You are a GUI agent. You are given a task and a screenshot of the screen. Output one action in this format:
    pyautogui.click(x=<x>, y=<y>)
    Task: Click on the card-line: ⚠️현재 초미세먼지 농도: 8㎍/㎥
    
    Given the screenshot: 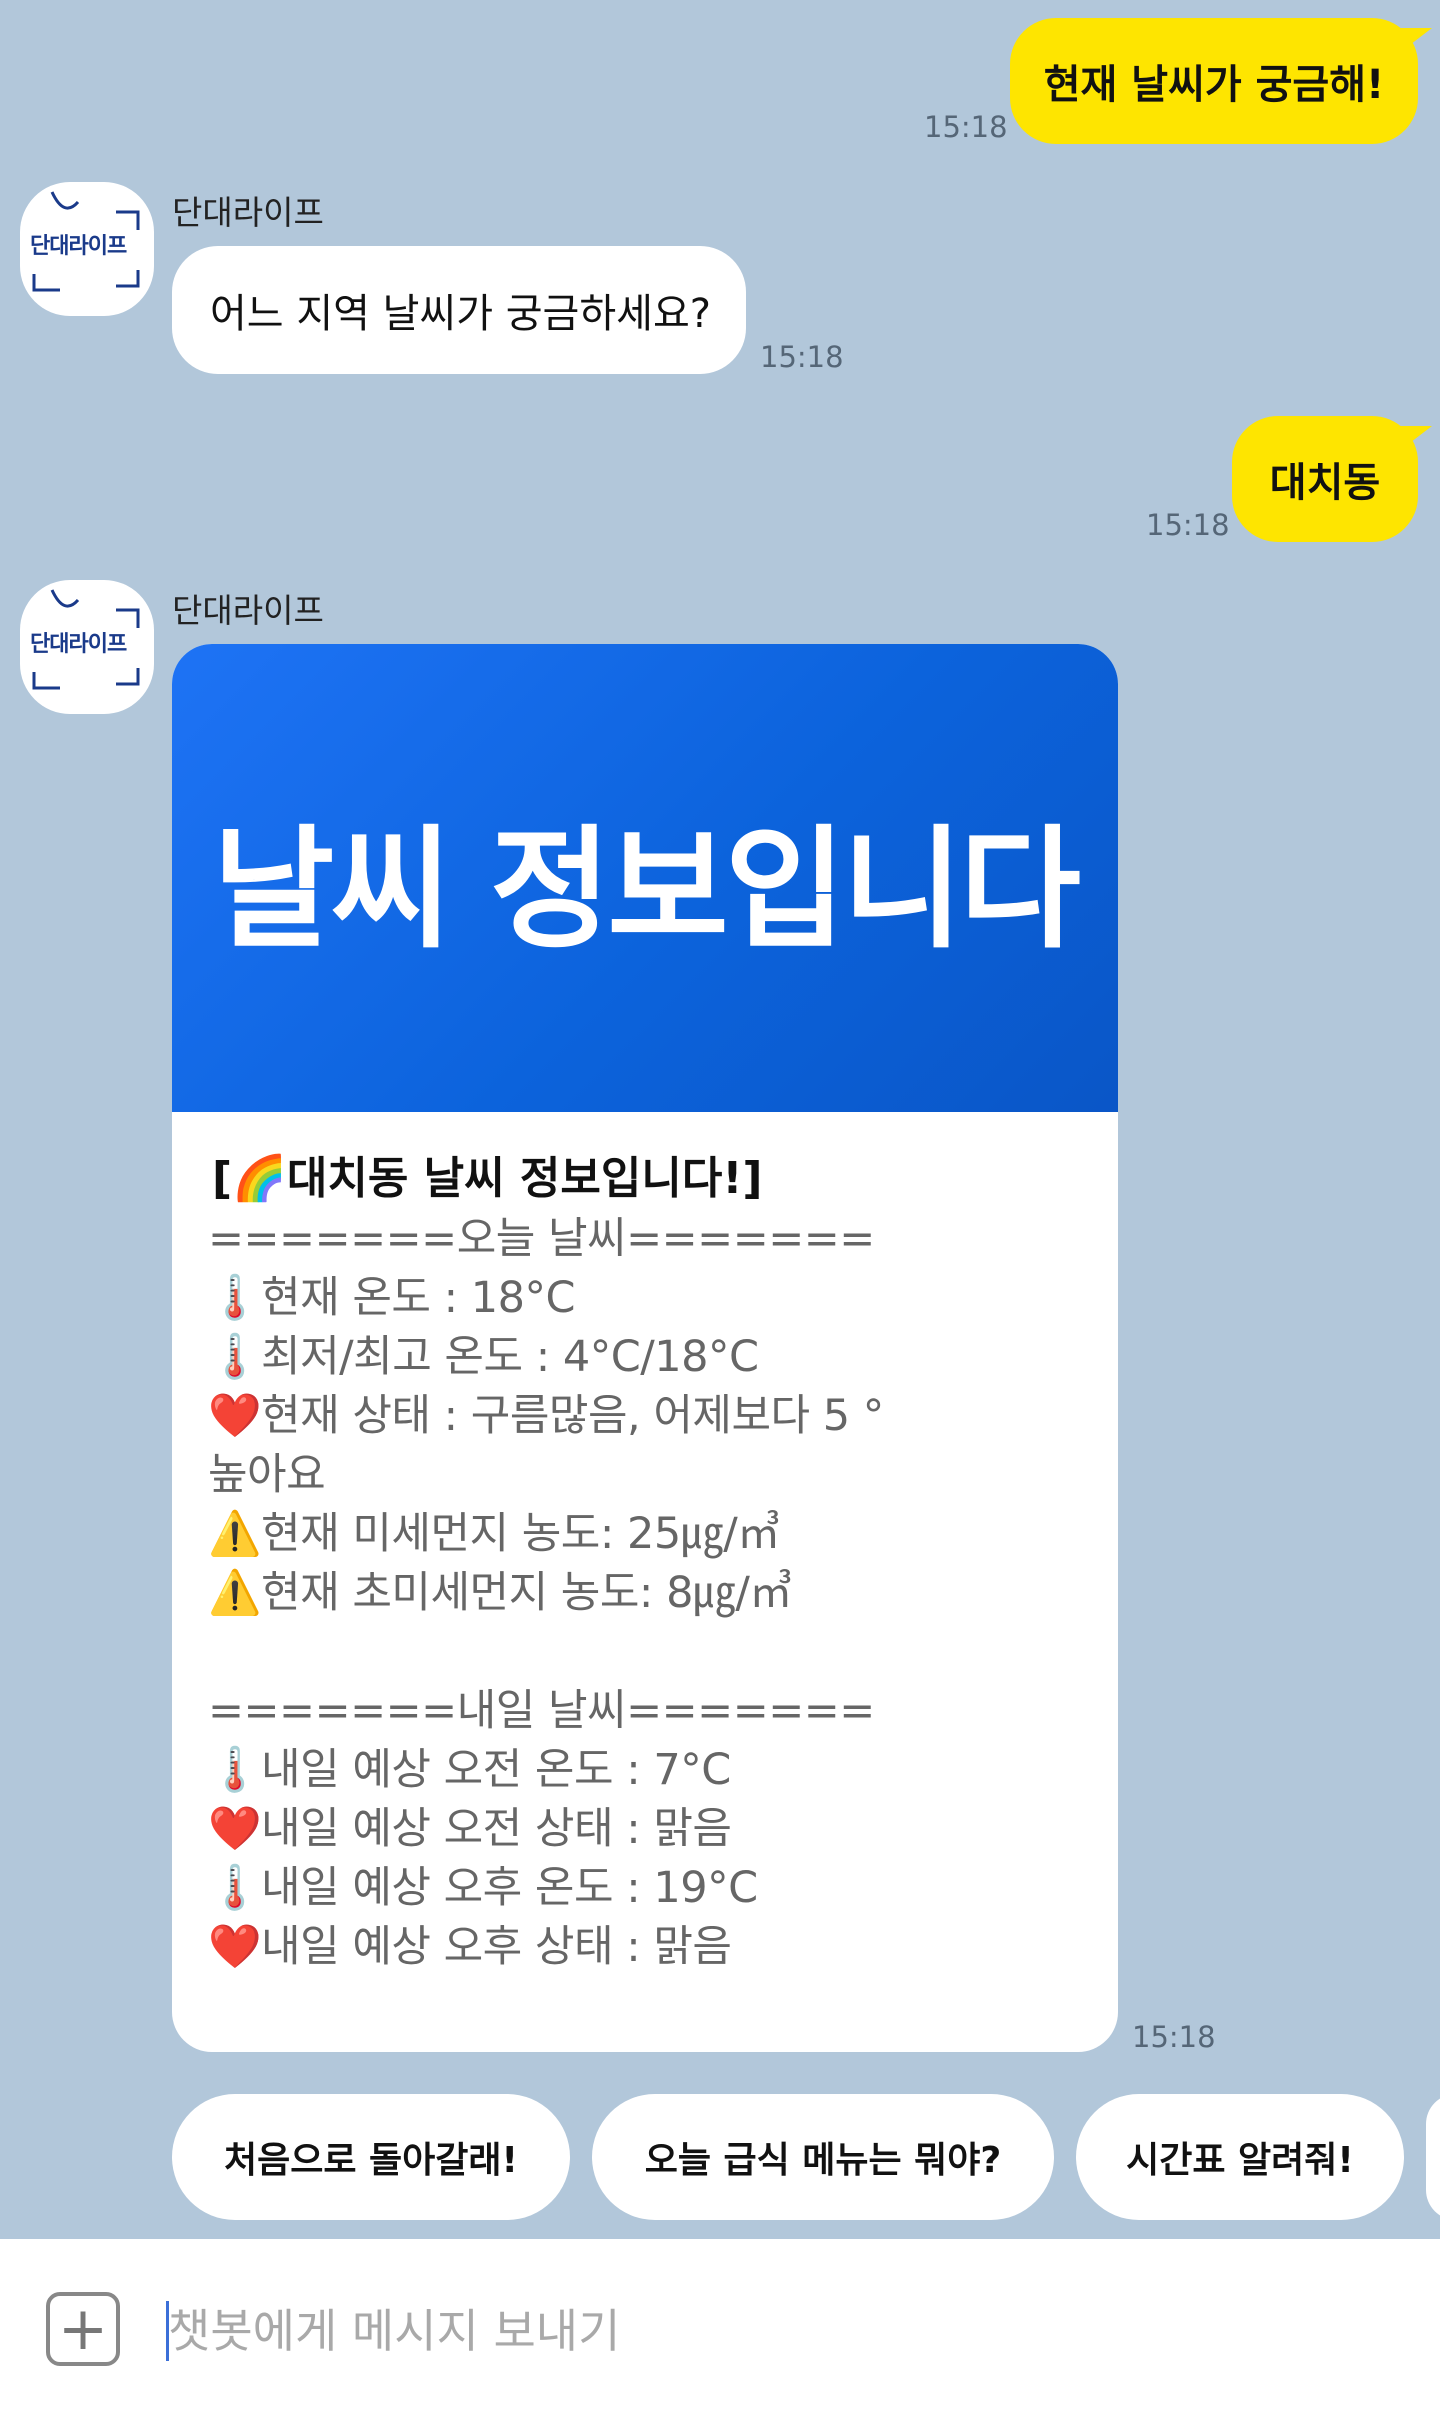 What is the action you would take?
    pyautogui.click(x=500, y=1593)
    